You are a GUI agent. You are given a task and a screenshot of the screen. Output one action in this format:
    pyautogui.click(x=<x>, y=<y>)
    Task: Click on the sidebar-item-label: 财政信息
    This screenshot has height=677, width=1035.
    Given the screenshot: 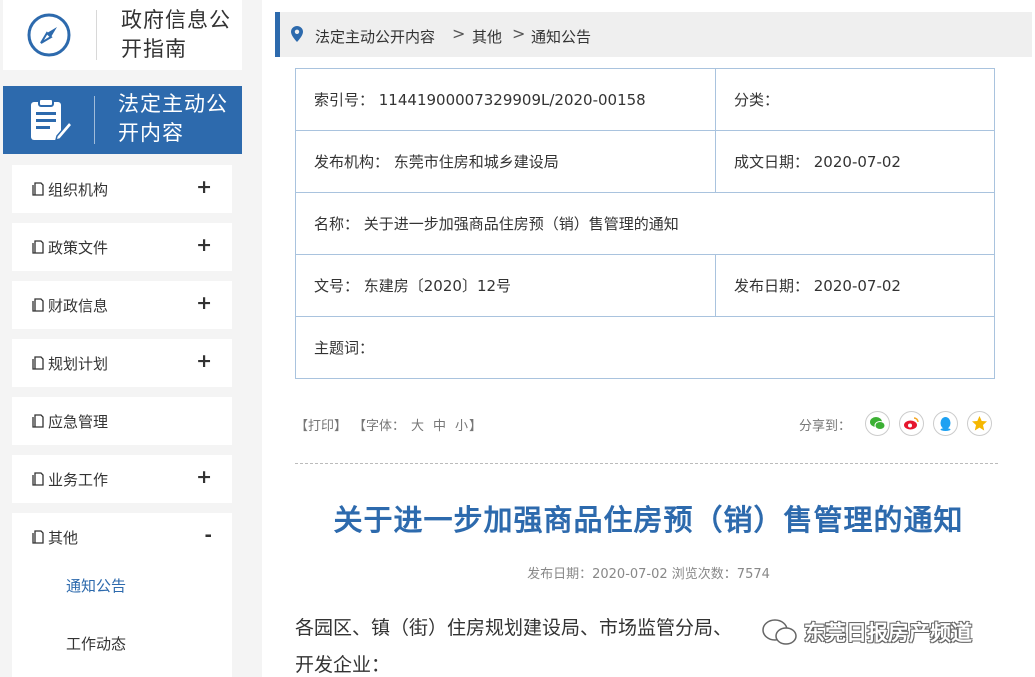 What is the action you would take?
    pyautogui.click(x=78, y=306)
    